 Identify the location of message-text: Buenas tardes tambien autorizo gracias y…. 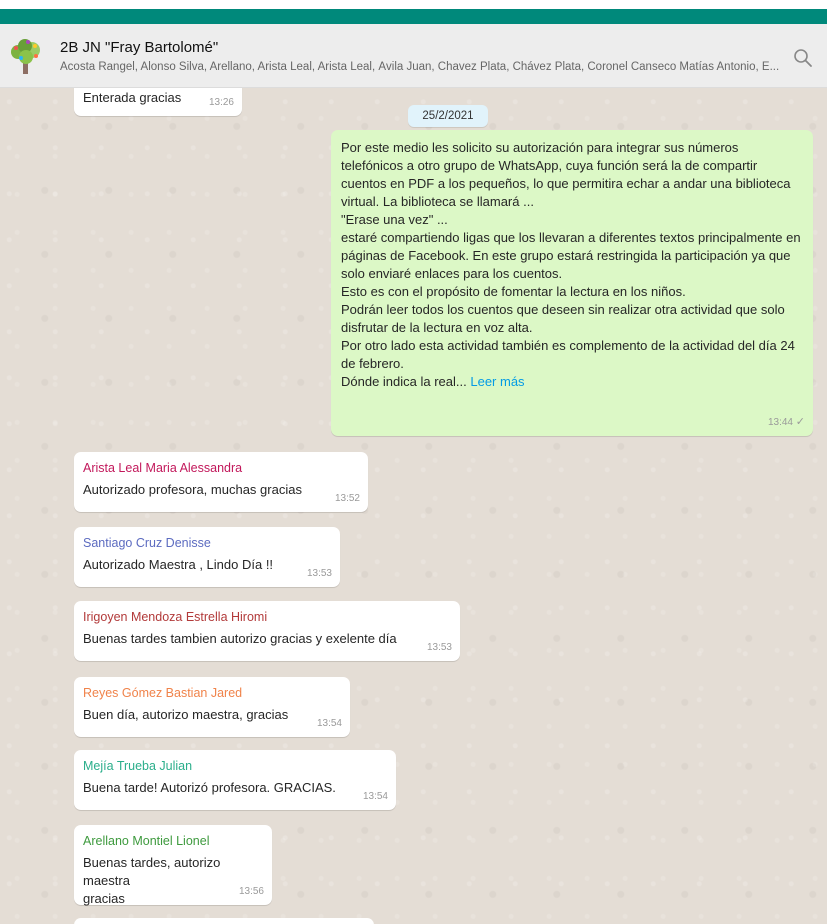
(240, 638).